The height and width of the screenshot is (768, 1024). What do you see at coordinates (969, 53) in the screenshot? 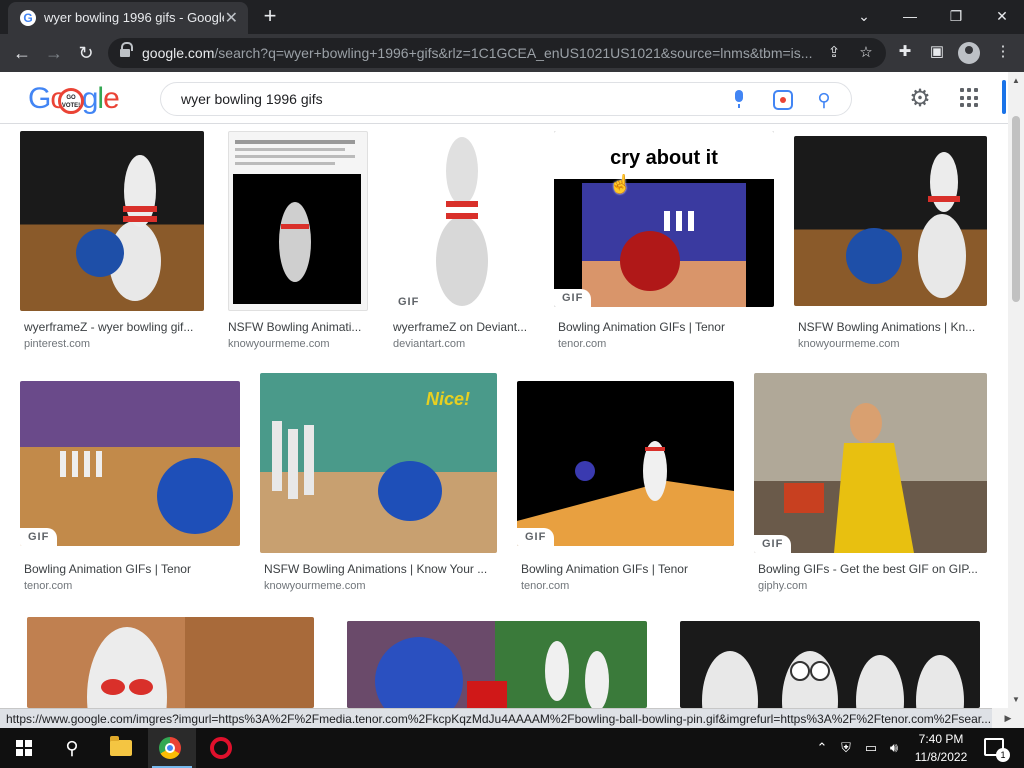
I see `profile-avatar-icon` at bounding box center [969, 53].